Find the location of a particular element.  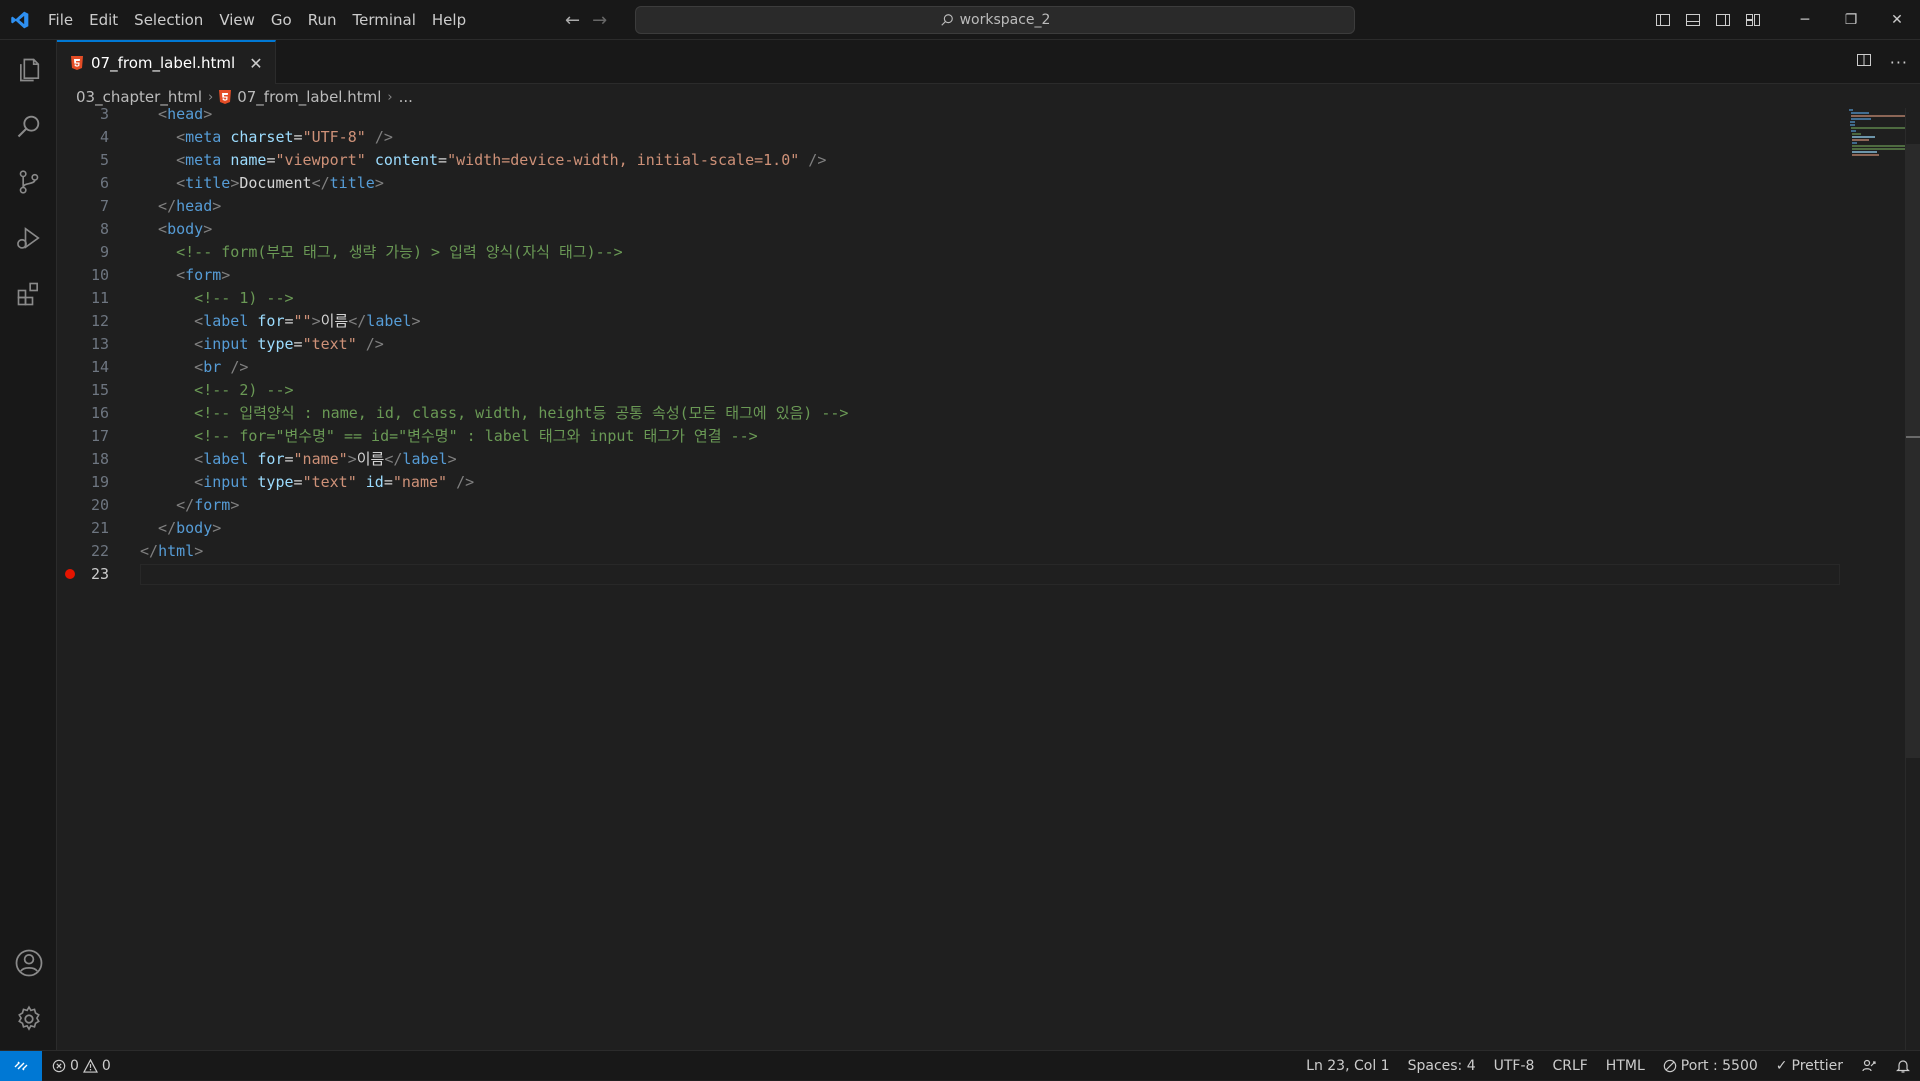

line-number-gutter: 3 4 5 6 7 8 9 10 11 12 13 14 15 16 17 18 19 20 21 22 23 is located at coordinates (94, 347).